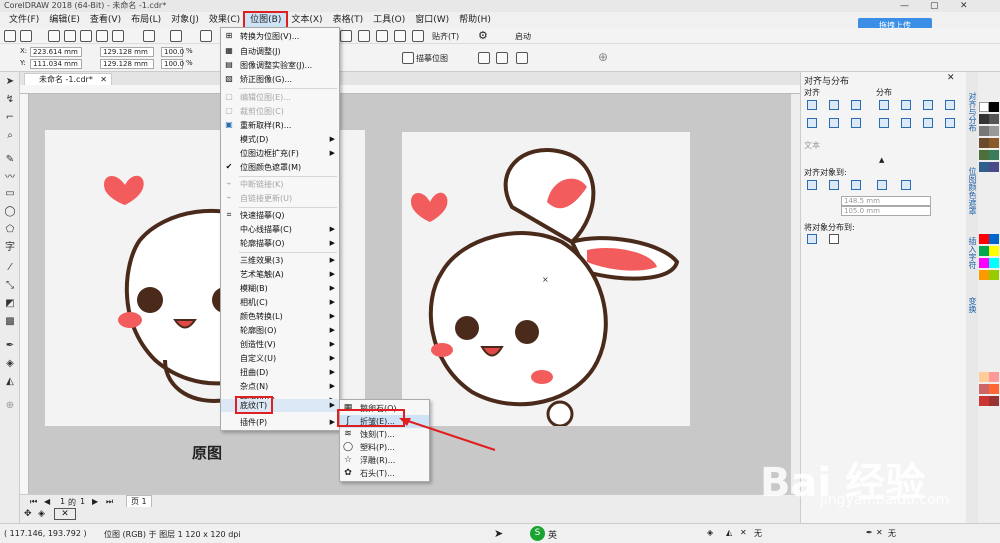  What do you see at coordinates (906, 185) in the screenshot?
I see `align-point-icon` at bounding box center [906, 185].